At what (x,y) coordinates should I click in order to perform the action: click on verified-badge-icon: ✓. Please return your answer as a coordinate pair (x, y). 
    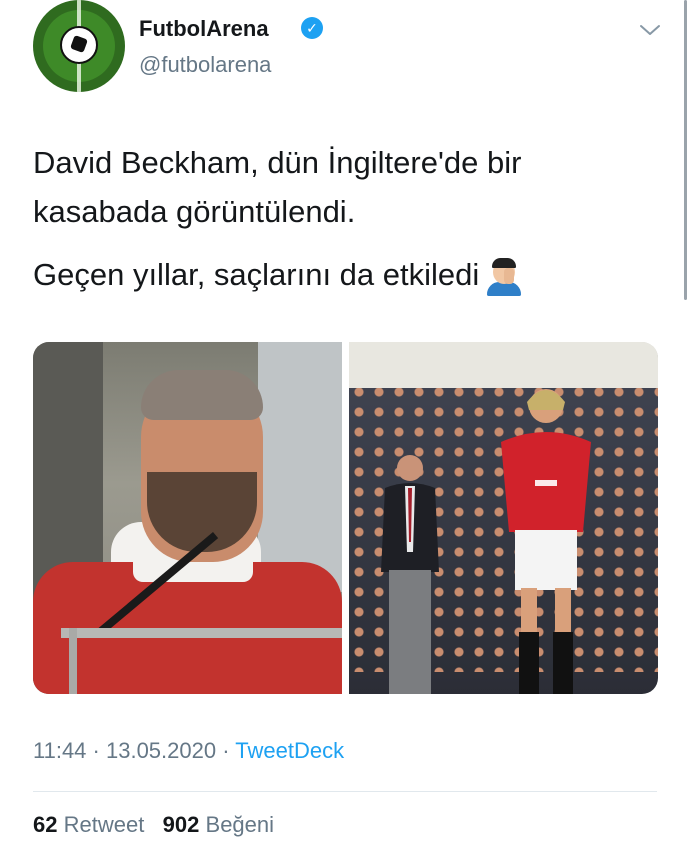
    Looking at the image, I should click on (312, 28).